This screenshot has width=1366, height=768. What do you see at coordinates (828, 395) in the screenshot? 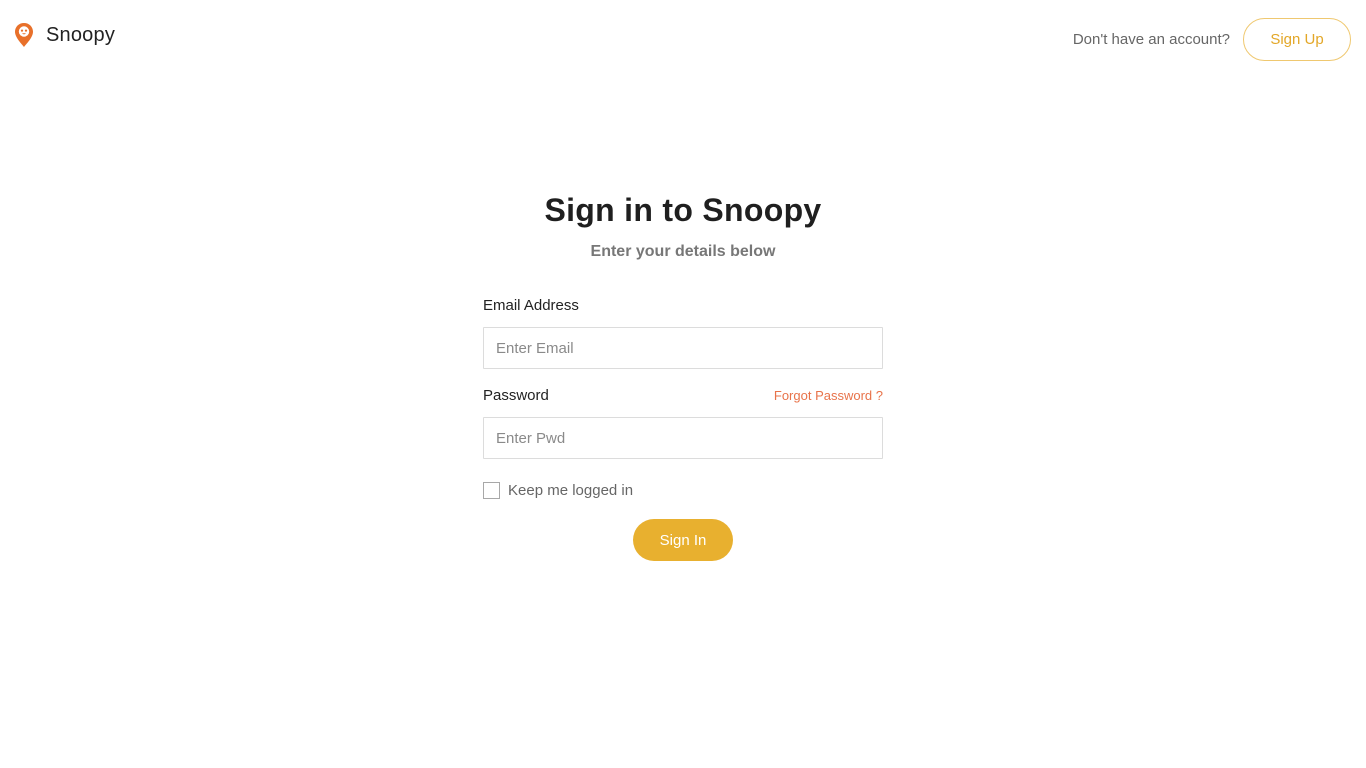
I see `forgot-password-link: Forgot Password ?` at bounding box center [828, 395].